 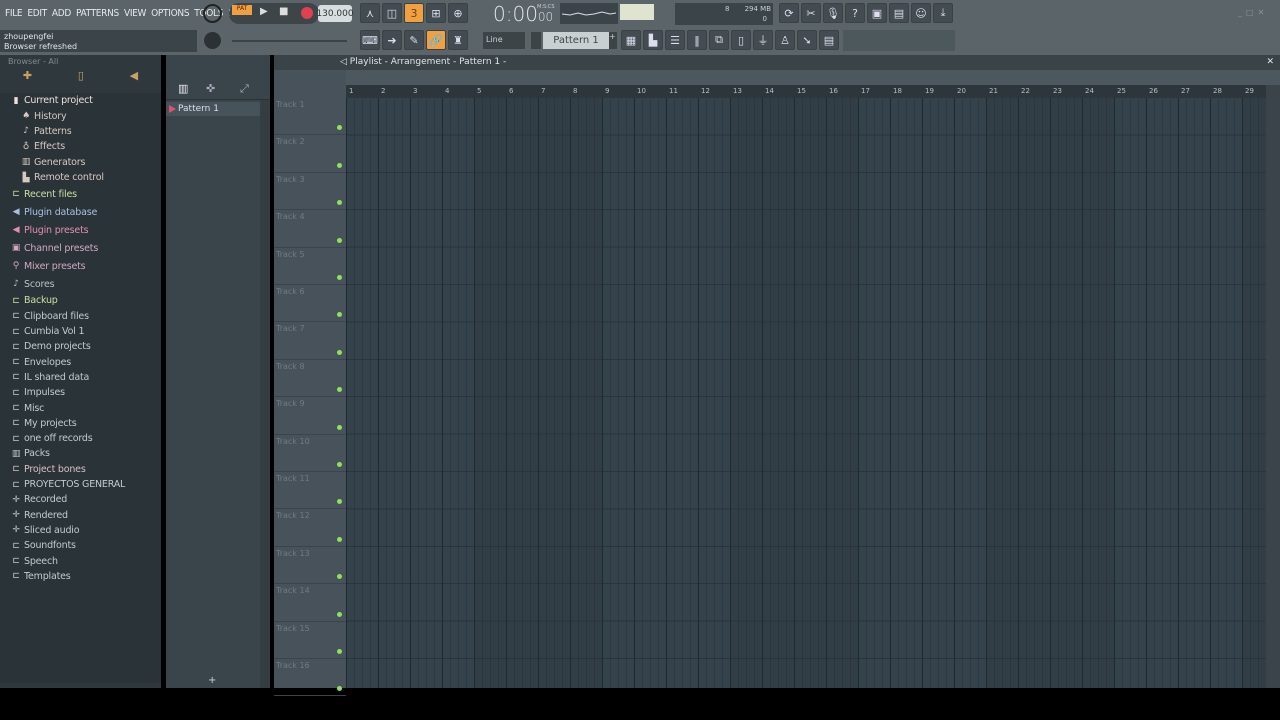 What do you see at coordinates (212, 13) in the screenshot?
I see `master-volume-knob` at bounding box center [212, 13].